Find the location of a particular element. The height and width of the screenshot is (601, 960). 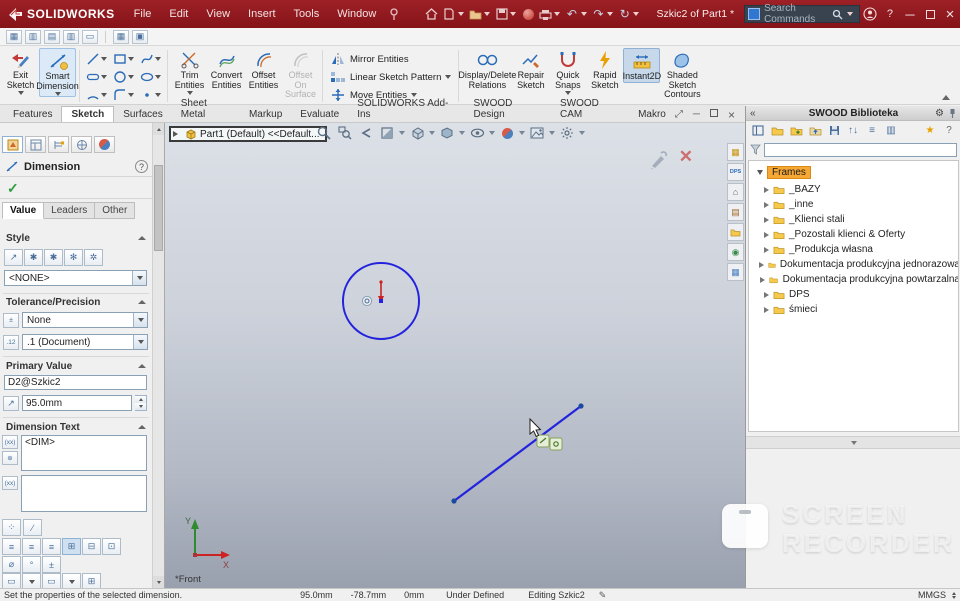

tab-features: Features is located at coordinates (32, 114).